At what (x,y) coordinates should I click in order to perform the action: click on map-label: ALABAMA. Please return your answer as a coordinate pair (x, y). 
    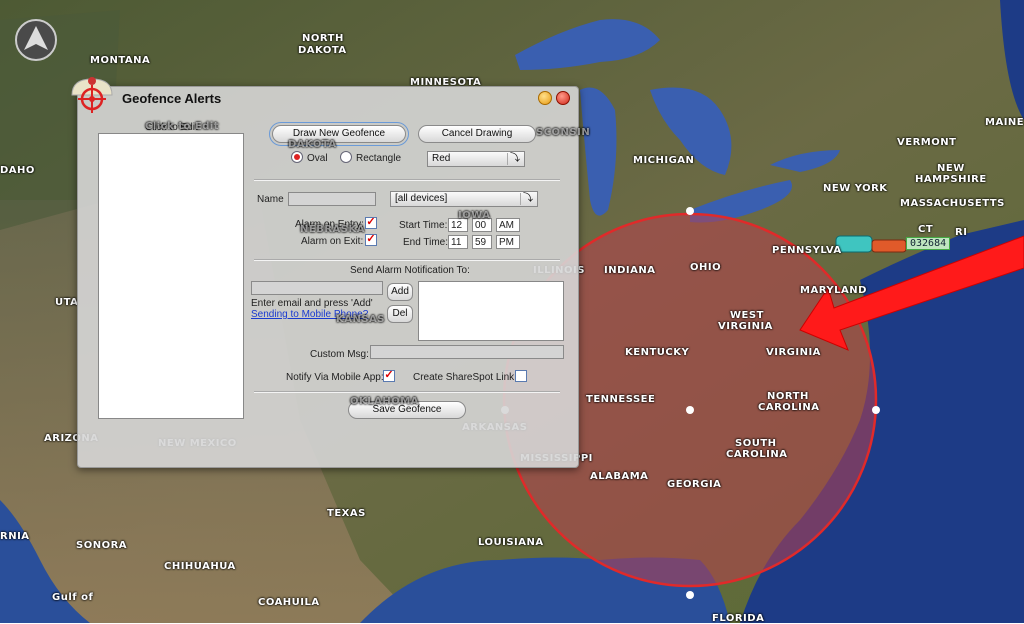
    Looking at the image, I should click on (619, 476).